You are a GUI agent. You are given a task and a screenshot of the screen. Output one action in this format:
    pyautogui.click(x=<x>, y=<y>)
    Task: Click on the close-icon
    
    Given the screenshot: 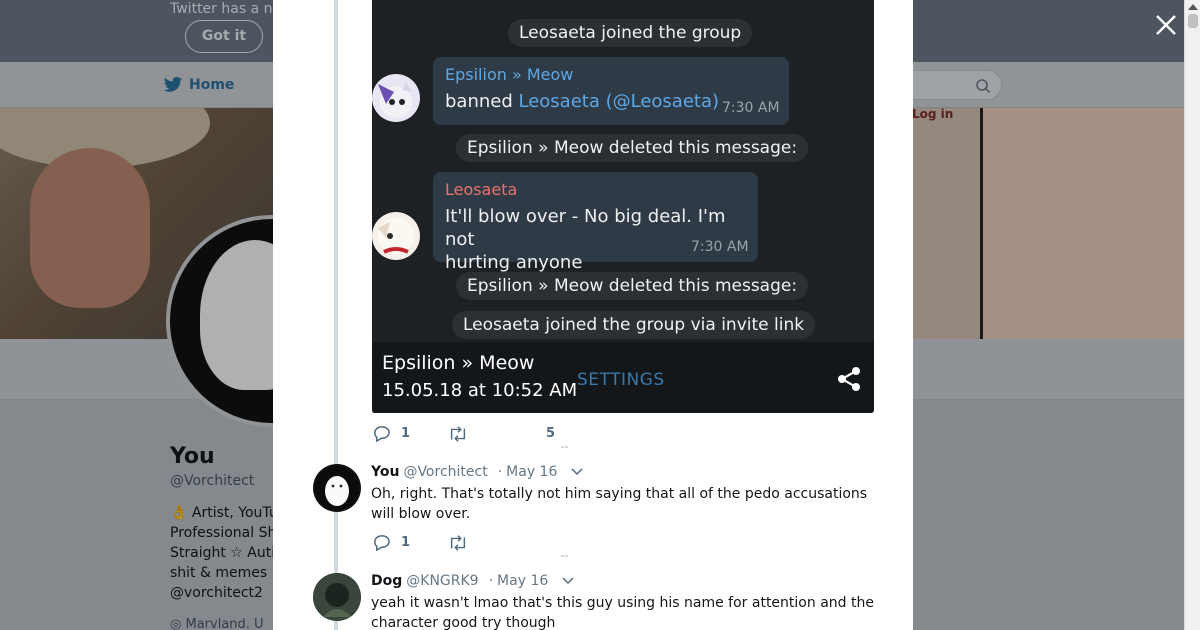 What is the action you would take?
    pyautogui.click(x=1166, y=25)
    